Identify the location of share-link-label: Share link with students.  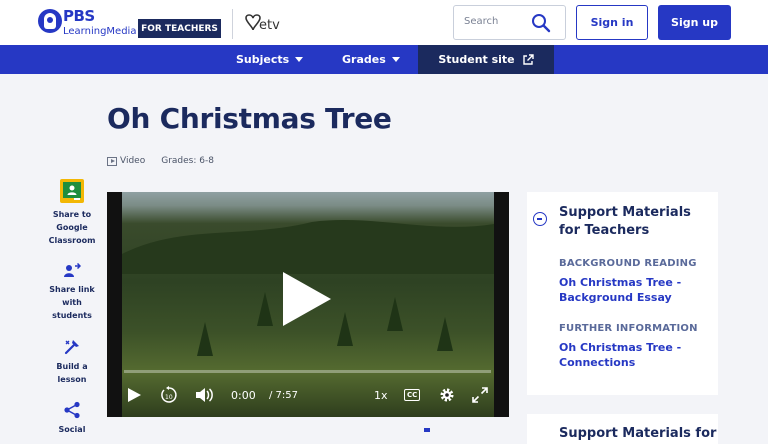
(72, 302).